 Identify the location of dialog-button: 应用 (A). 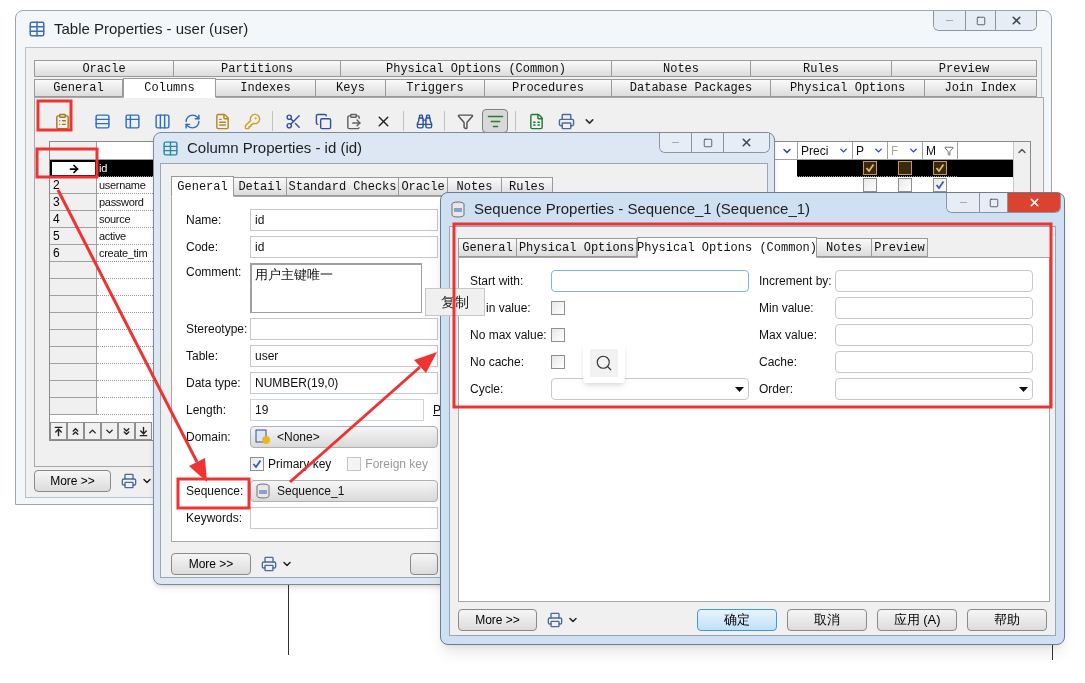
(917, 620).